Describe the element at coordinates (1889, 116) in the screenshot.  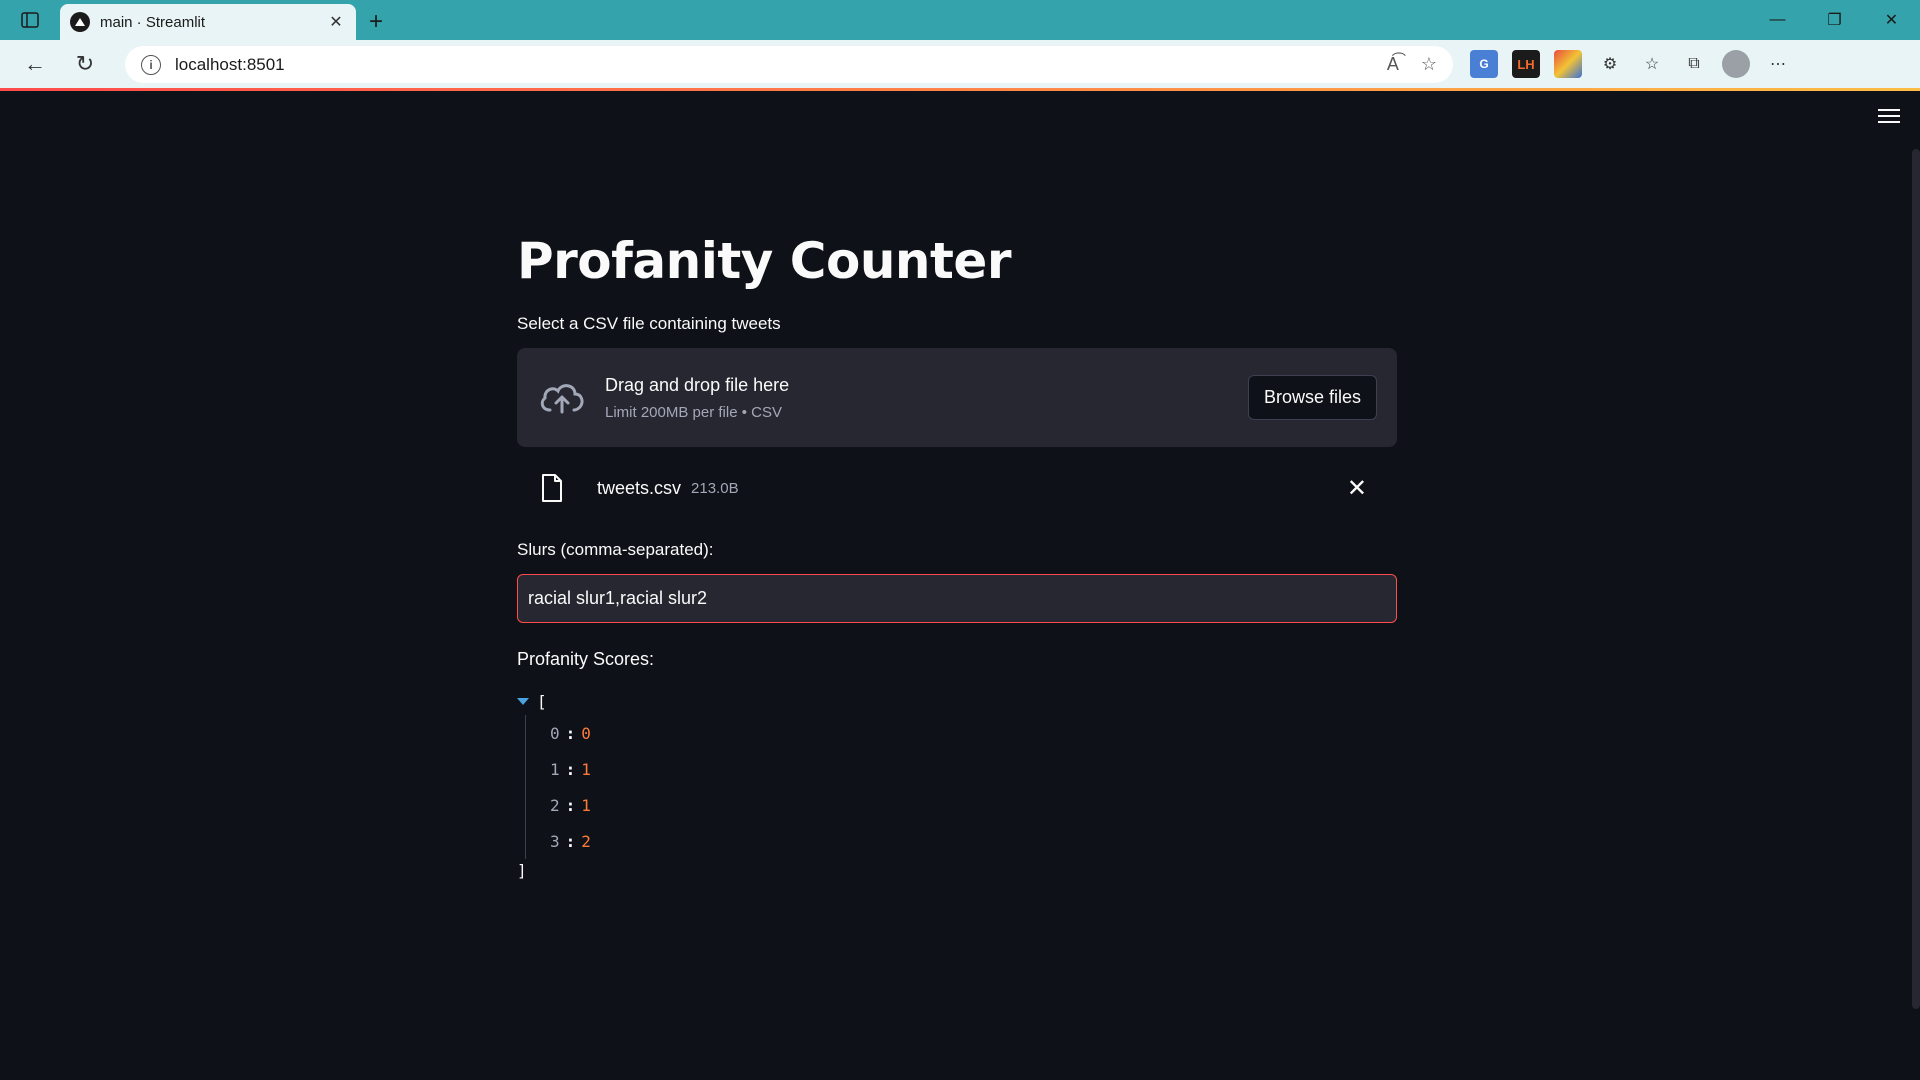
I see `main-menu-icon` at that location.